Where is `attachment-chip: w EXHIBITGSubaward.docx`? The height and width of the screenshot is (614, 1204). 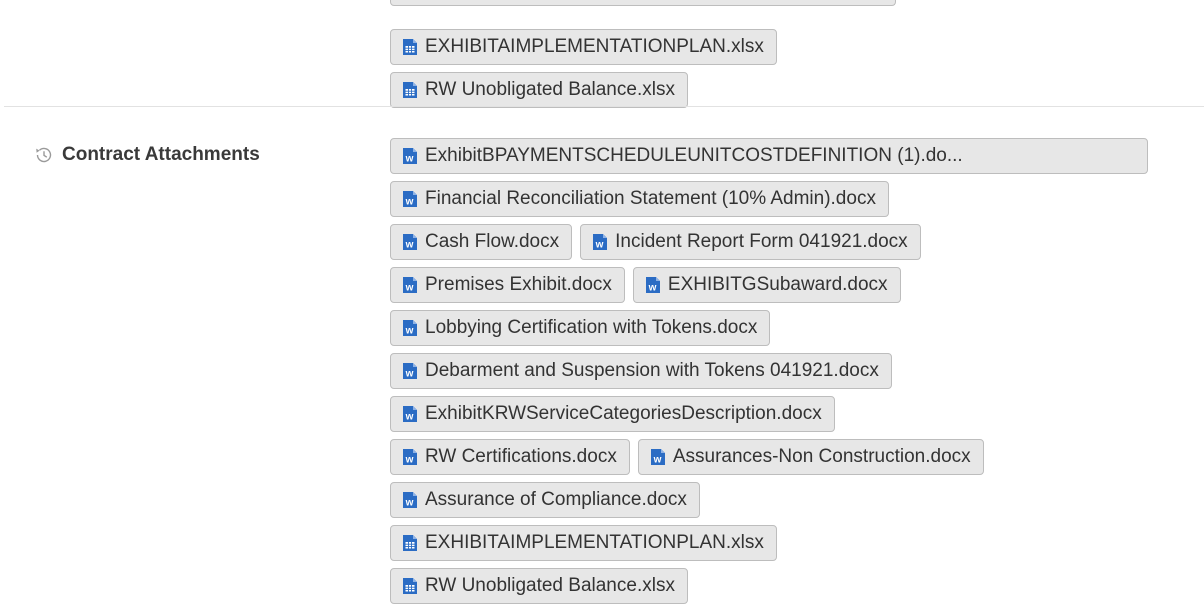 attachment-chip: w EXHIBITGSubaward.docx is located at coordinates (766, 285).